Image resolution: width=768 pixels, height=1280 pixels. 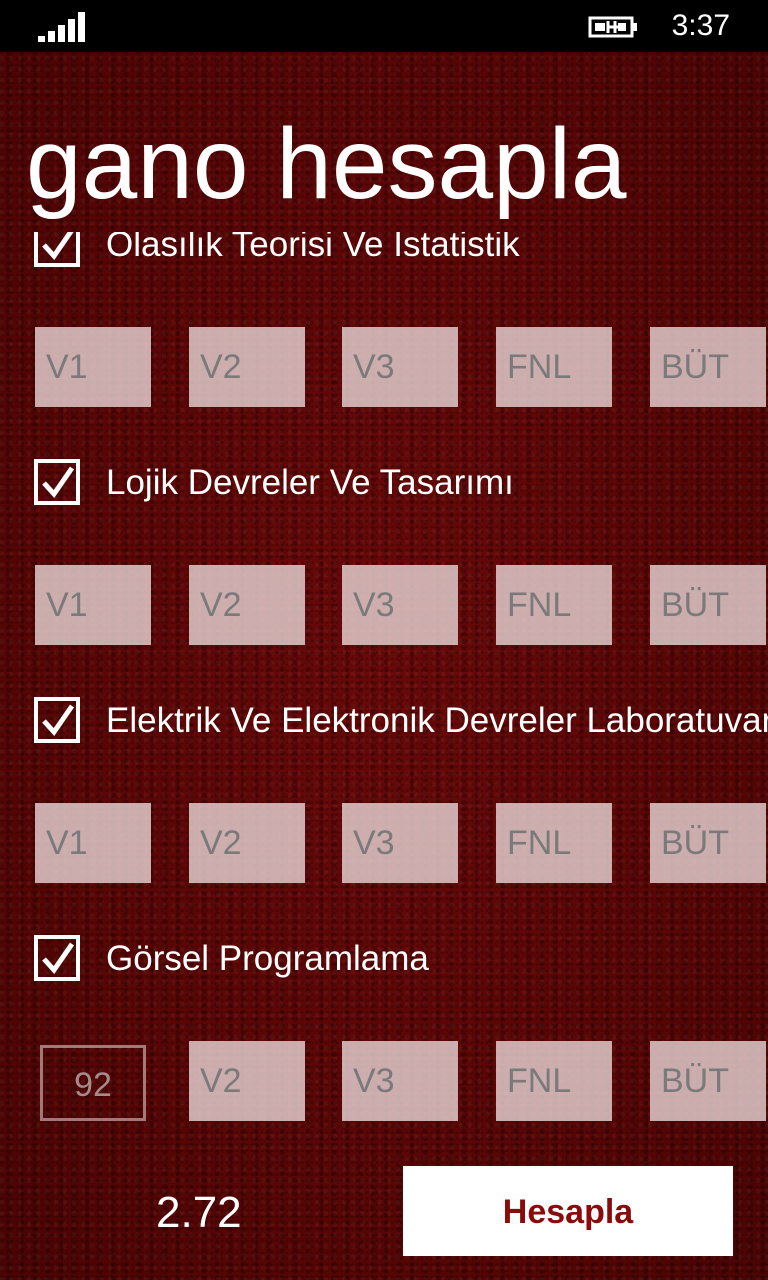 What do you see at coordinates (267, 958) in the screenshot?
I see `course-name: Görsel Programlama` at bounding box center [267, 958].